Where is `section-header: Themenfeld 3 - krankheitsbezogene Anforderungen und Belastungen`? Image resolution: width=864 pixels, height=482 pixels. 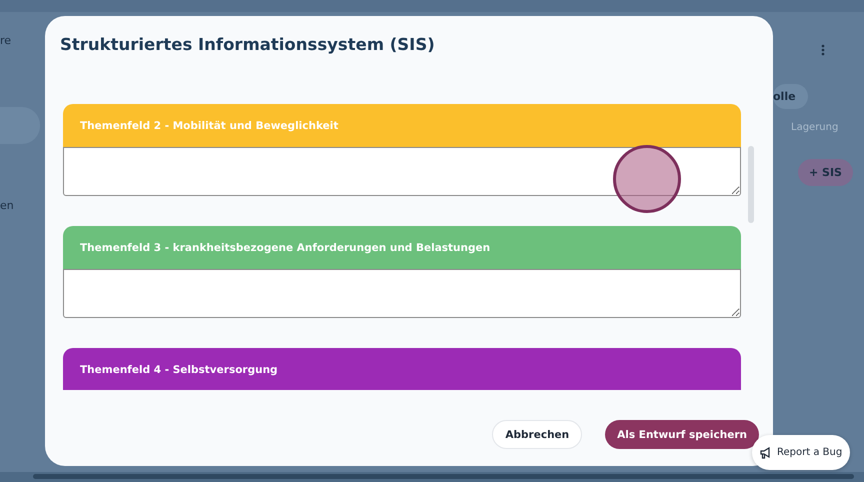
section-header: Themenfeld 3 - krankheitsbezogene Anforderungen und Belastungen is located at coordinates (402, 247).